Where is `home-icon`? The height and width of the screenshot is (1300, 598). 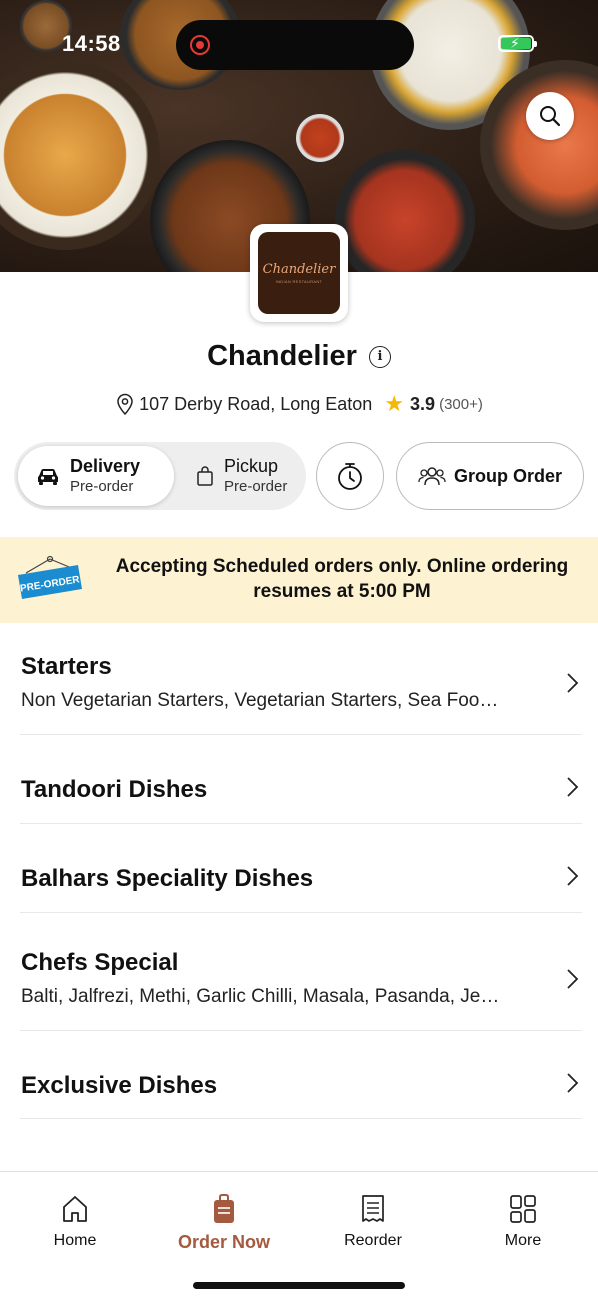 home-icon is located at coordinates (75, 1209).